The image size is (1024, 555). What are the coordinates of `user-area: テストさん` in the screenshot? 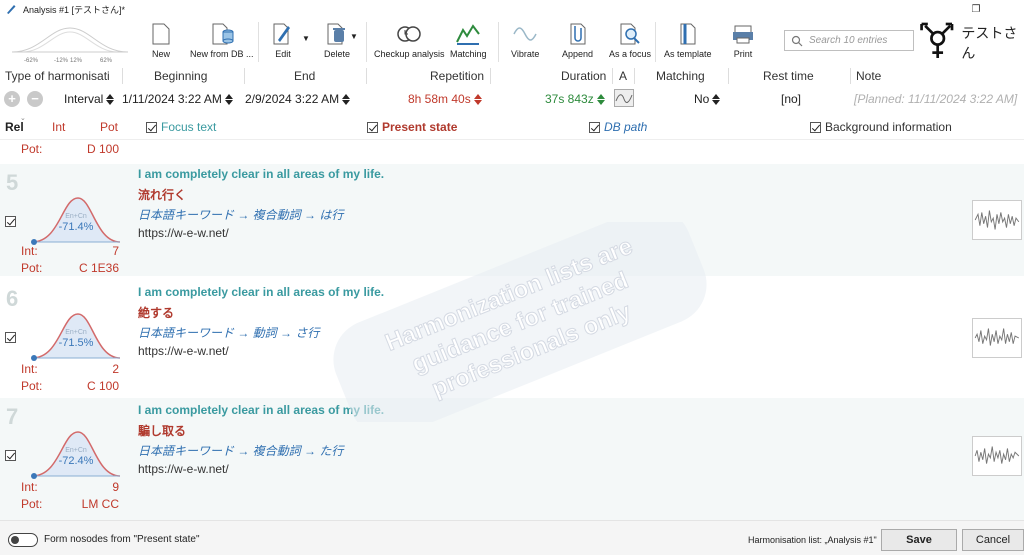 It's located at (971, 41).